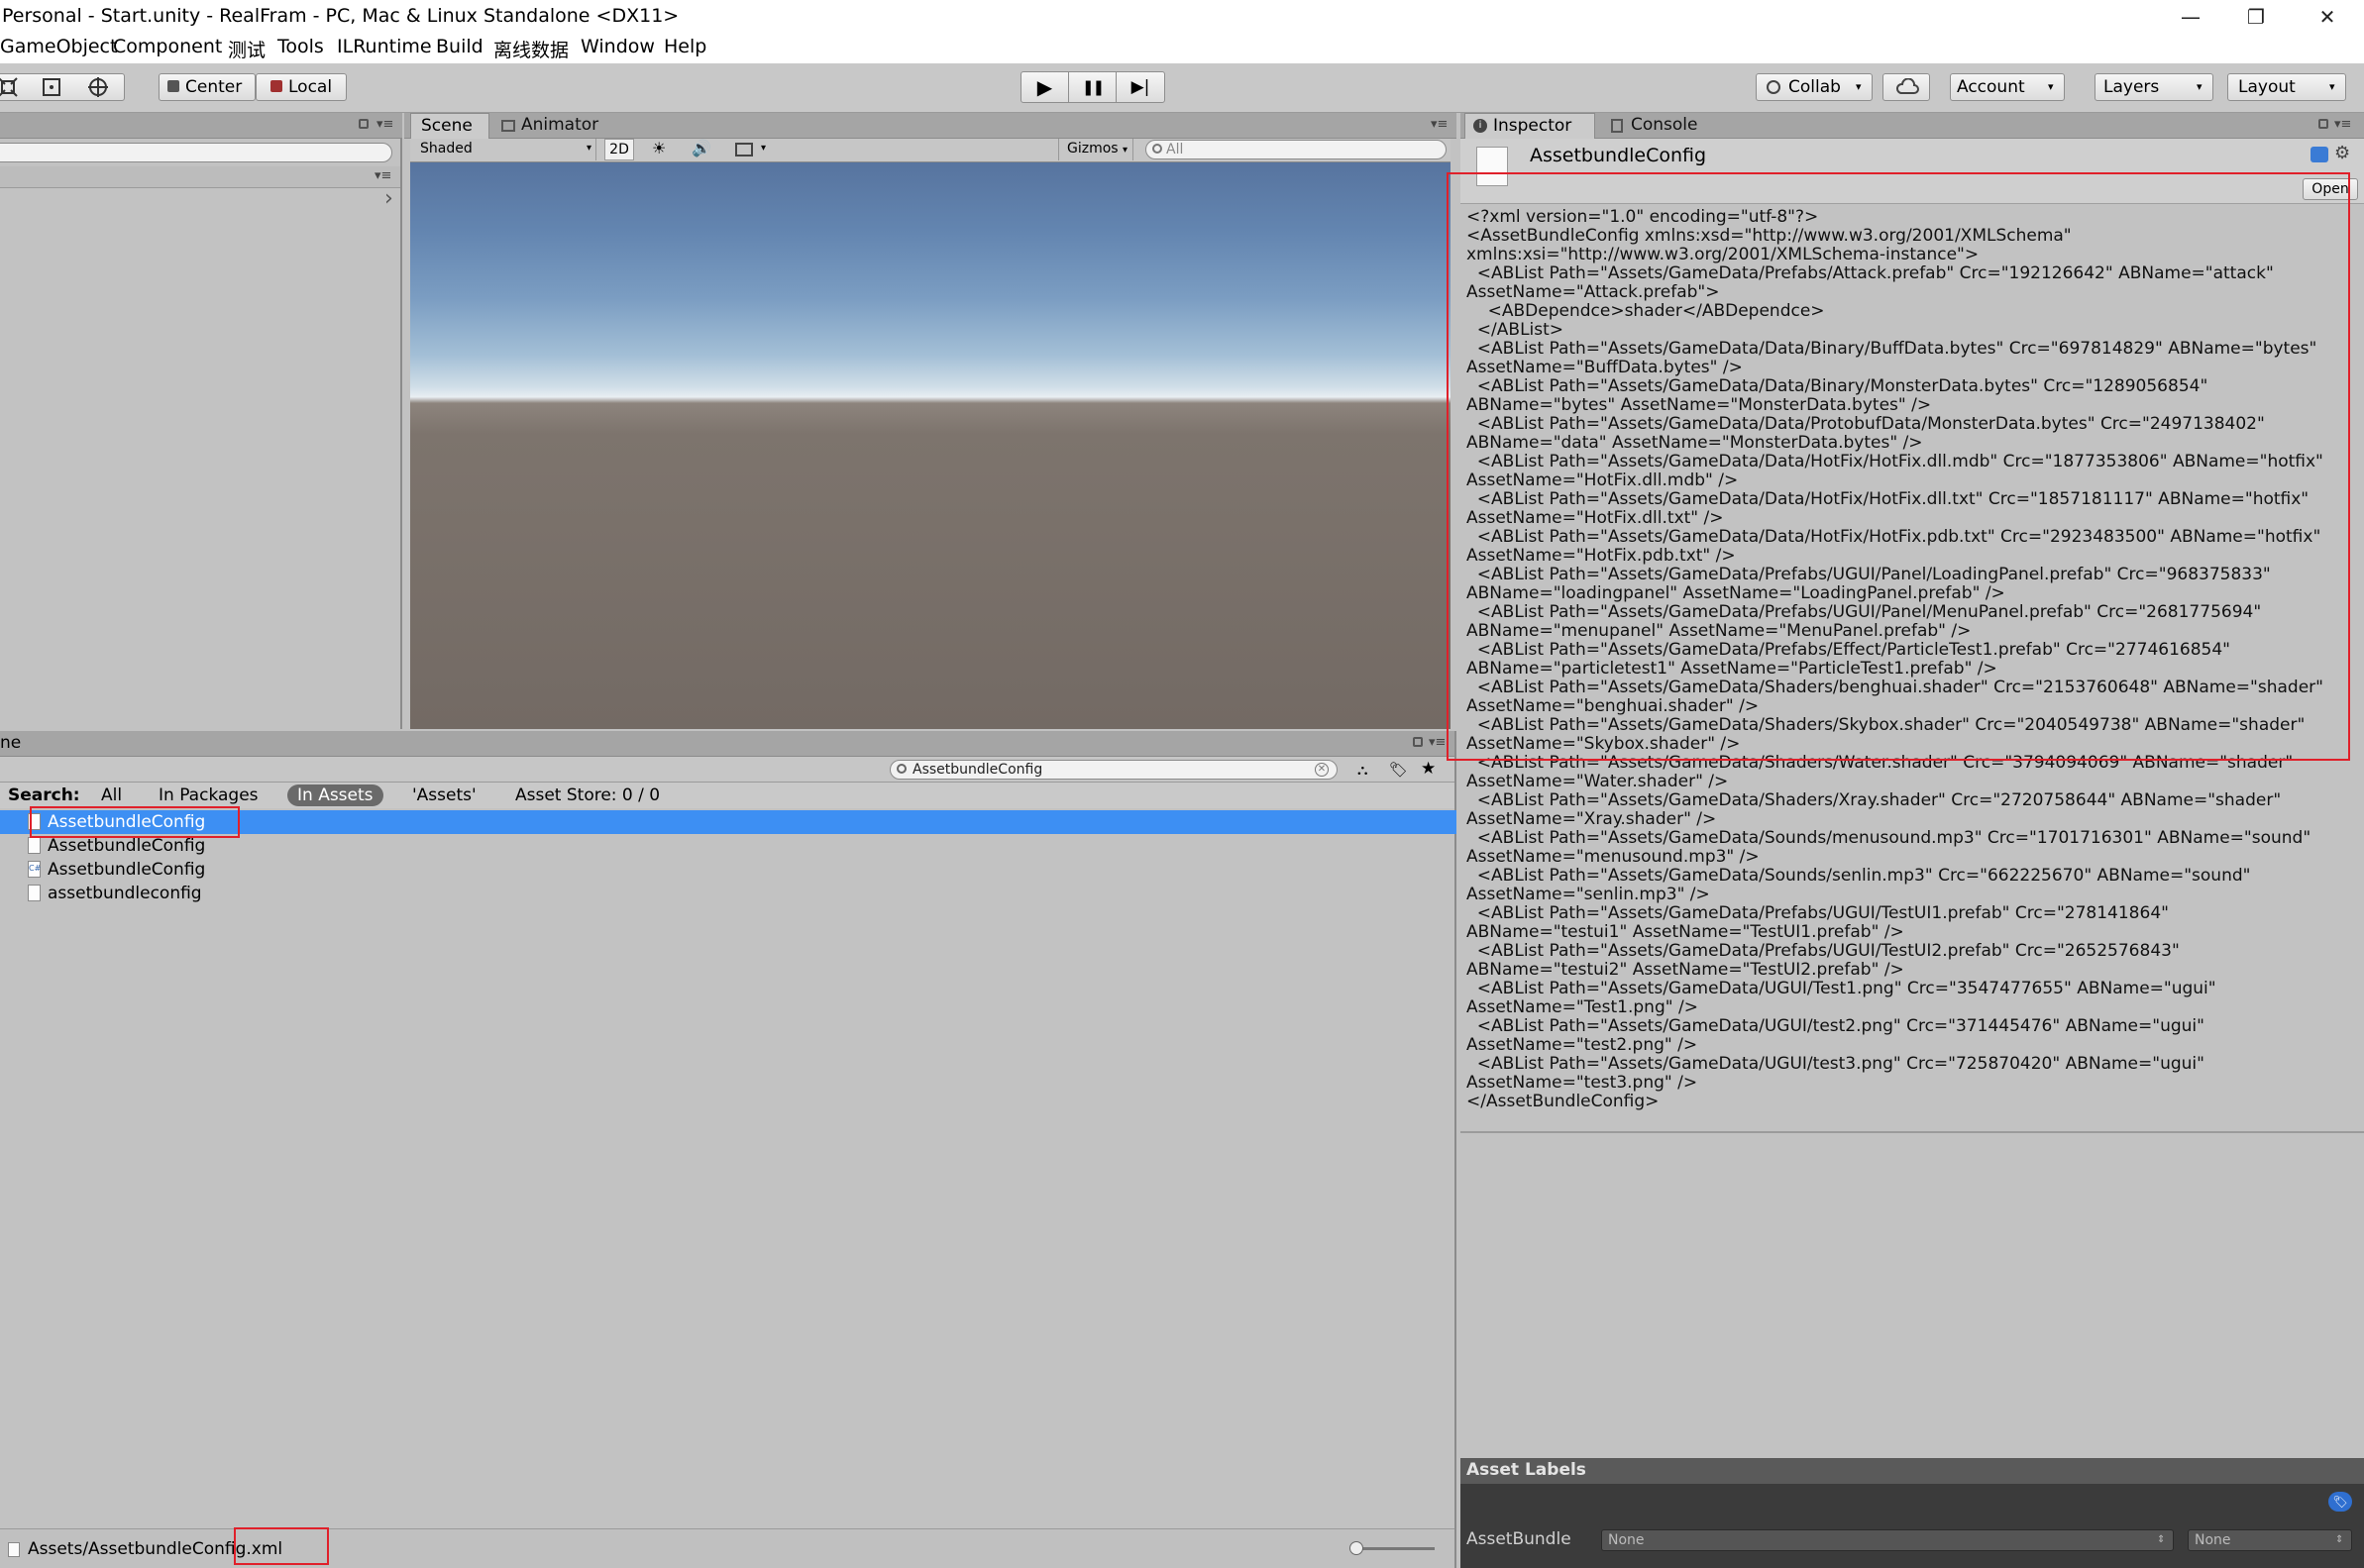 The height and width of the screenshot is (1568, 2364). What do you see at coordinates (247, 49) in the screenshot?
I see `menu-test: 测试` at bounding box center [247, 49].